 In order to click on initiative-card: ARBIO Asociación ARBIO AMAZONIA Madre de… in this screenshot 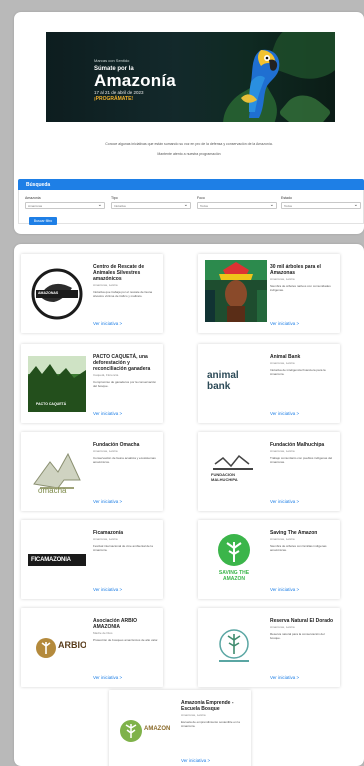, I will do `click(92, 647)`.